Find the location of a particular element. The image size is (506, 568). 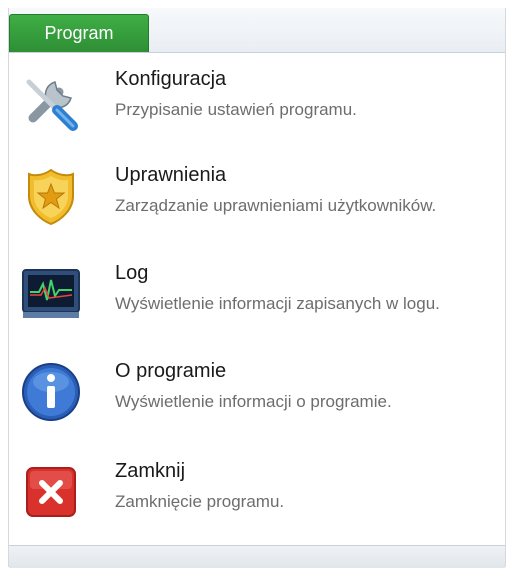

tab-program-label: Program is located at coordinates (79, 33).